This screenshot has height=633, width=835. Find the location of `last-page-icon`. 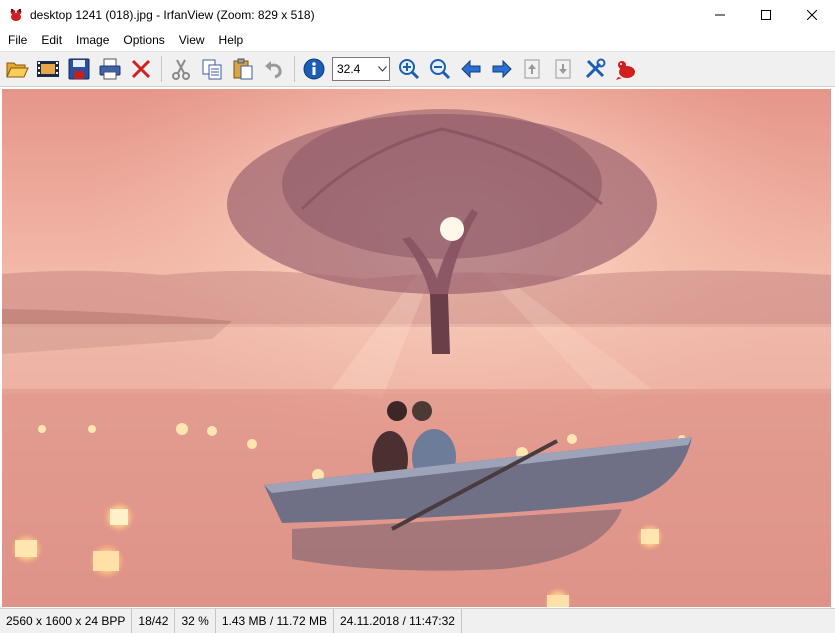

last-page-icon is located at coordinates (563, 69).